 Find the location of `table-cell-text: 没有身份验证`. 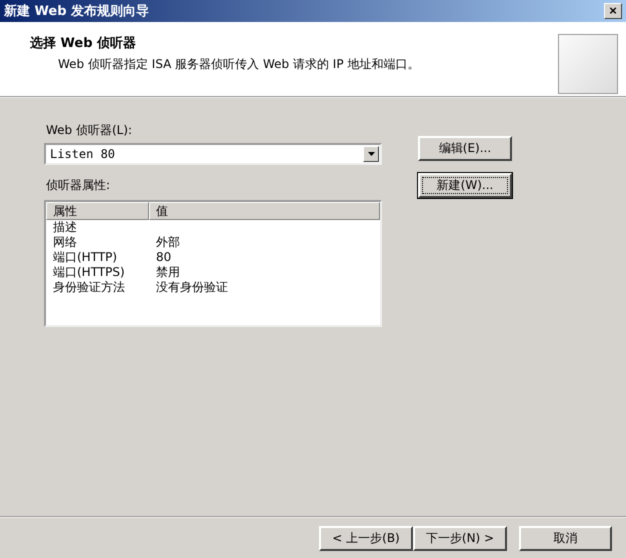

table-cell-text: 没有身份验证 is located at coordinates (192, 287).